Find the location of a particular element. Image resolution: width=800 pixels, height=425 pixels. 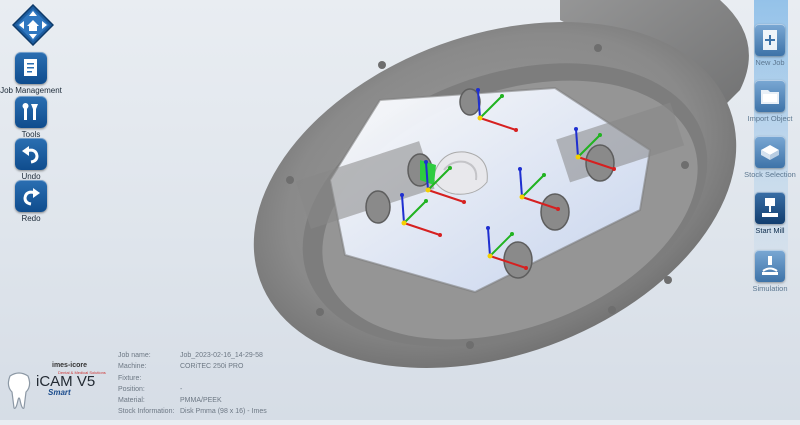

job-management-button: Job Management is located at coordinates (31, 73).